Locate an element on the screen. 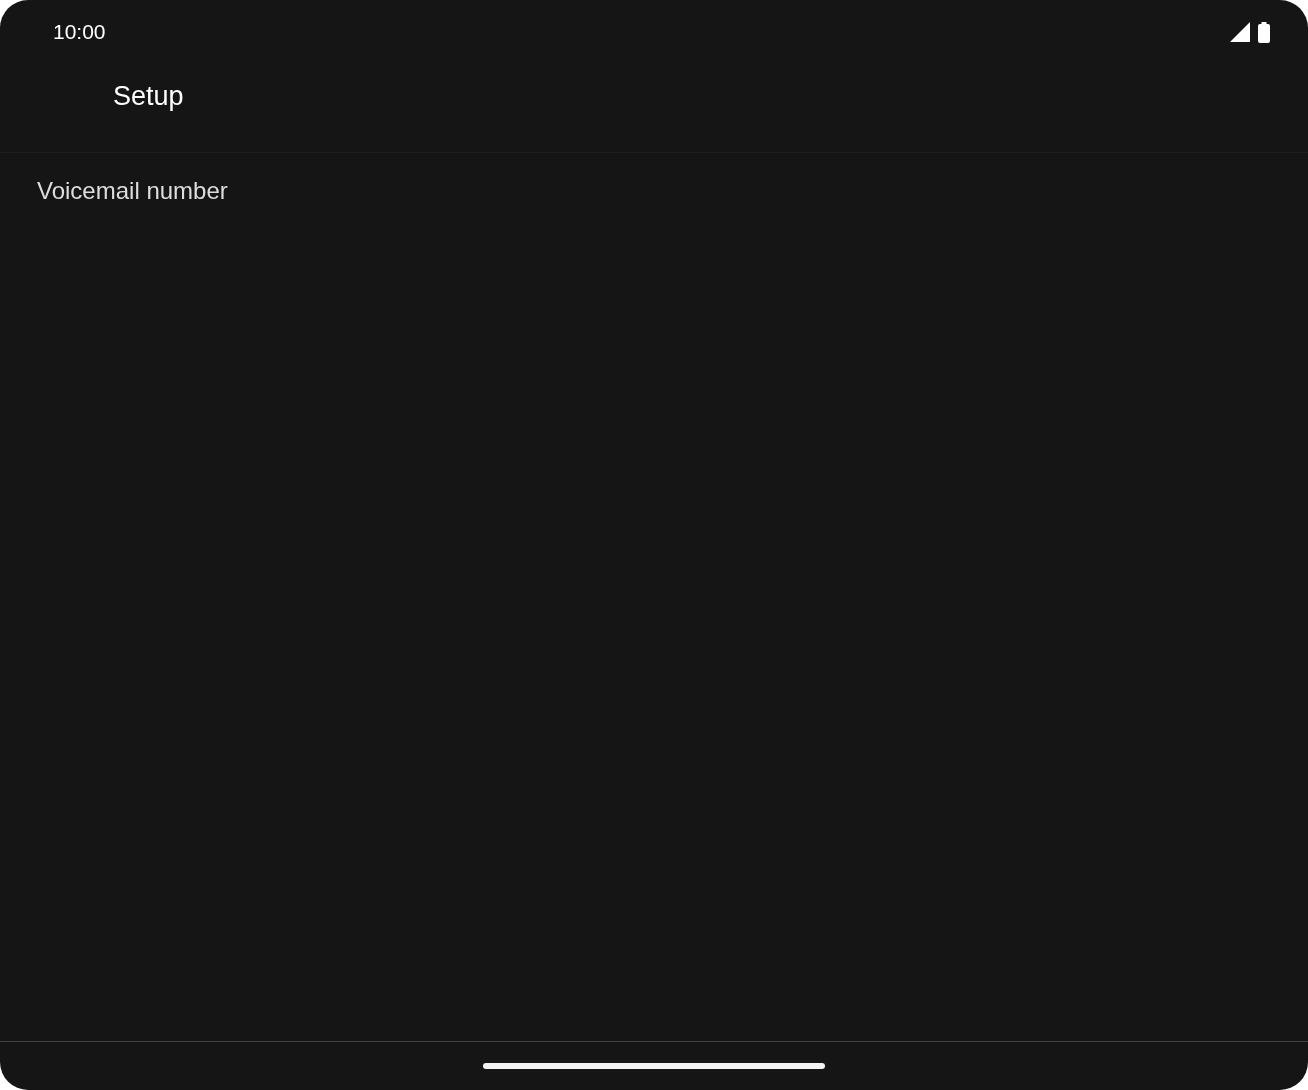  app-bar-title: Setup is located at coordinates (148, 96).